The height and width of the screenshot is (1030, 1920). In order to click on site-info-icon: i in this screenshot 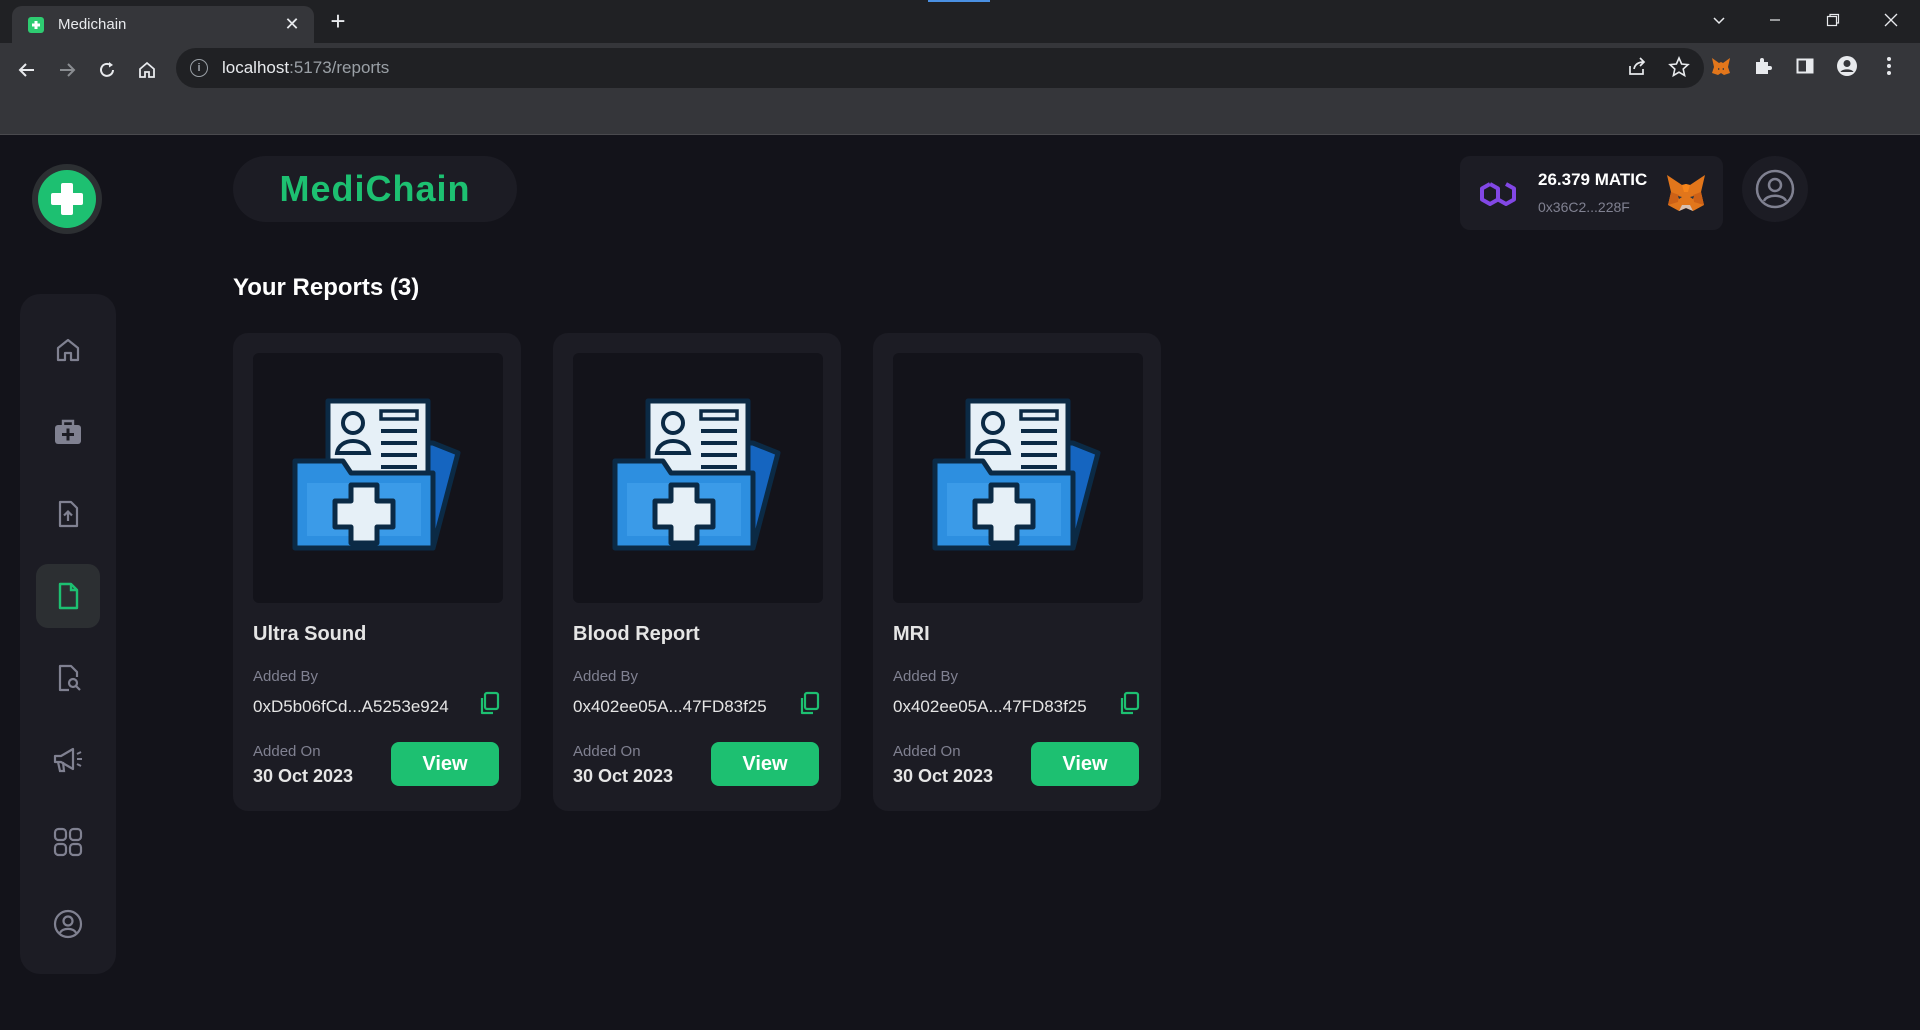, I will do `click(199, 68)`.